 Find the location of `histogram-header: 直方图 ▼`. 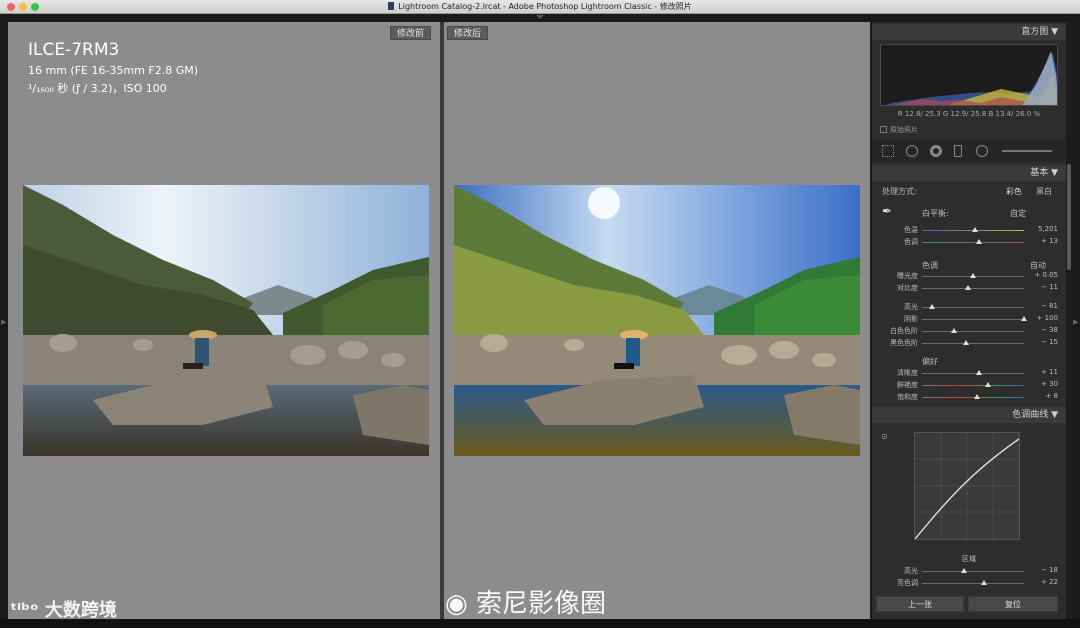

histogram-header: 直方图 ▼ is located at coordinates (969, 32).